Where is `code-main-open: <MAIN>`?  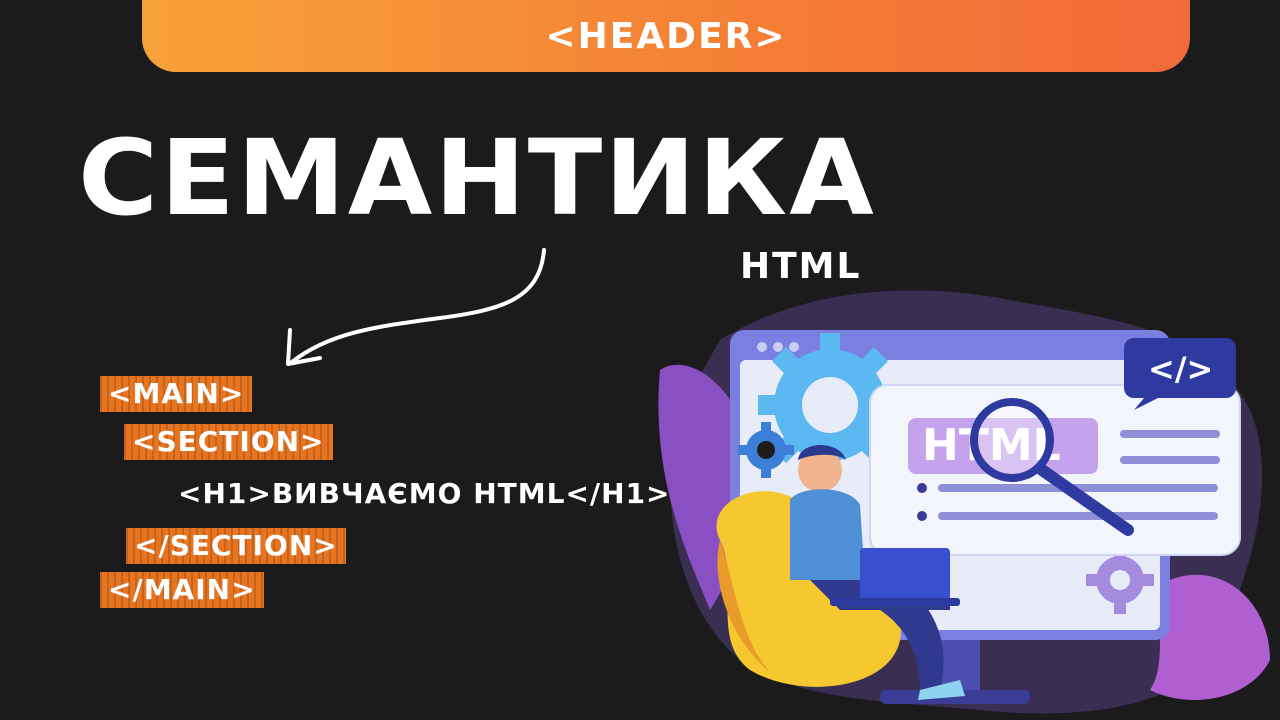 code-main-open: <MAIN> is located at coordinates (176, 394).